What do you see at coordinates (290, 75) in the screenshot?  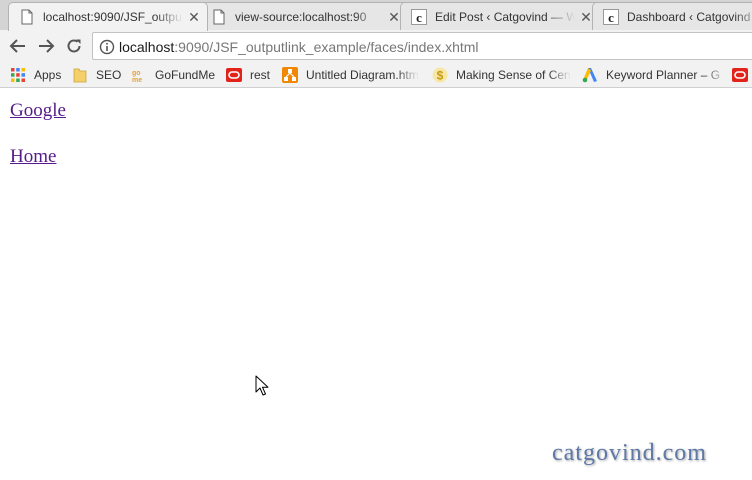 I see `drawio-icon` at bounding box center [290, 75].